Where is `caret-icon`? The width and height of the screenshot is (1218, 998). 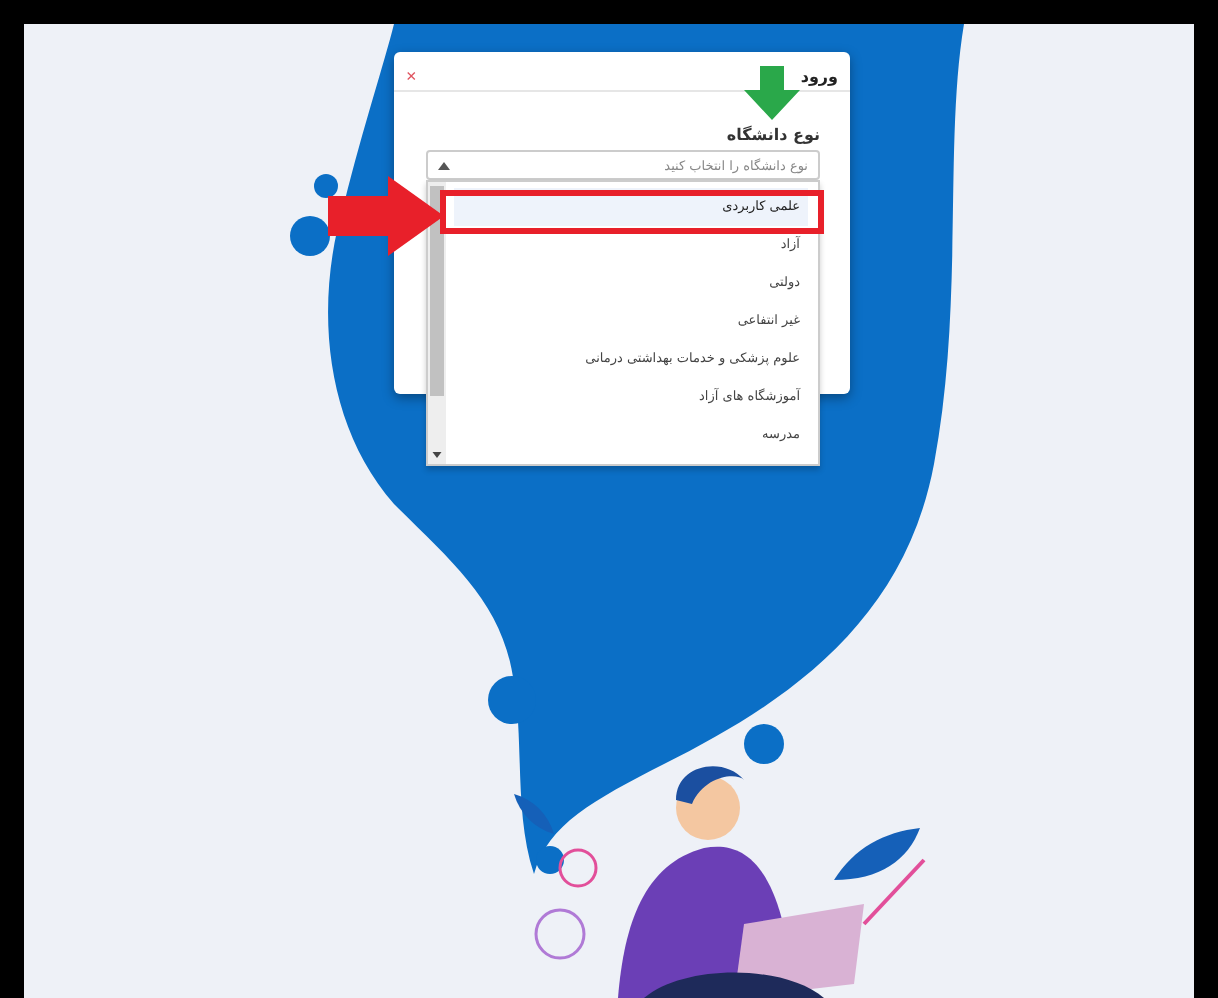
caret-icon is located at coordinates (444, 165).